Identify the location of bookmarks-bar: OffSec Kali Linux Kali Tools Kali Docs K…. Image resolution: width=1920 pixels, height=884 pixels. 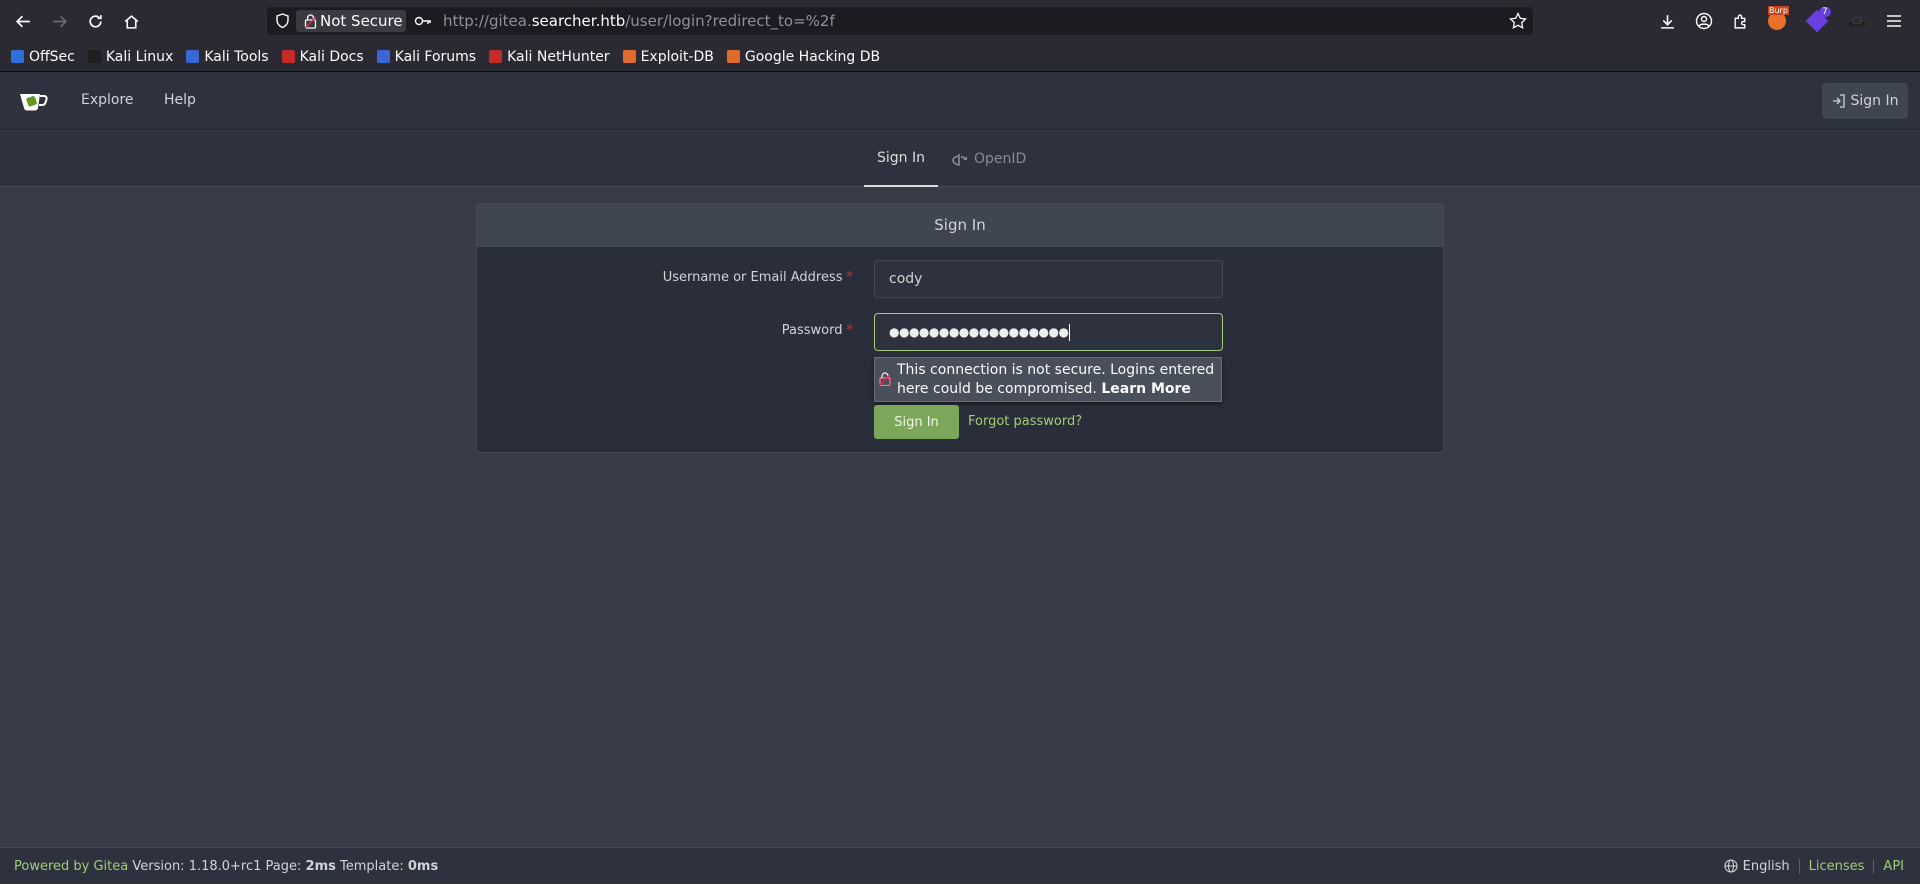
(960, 57).